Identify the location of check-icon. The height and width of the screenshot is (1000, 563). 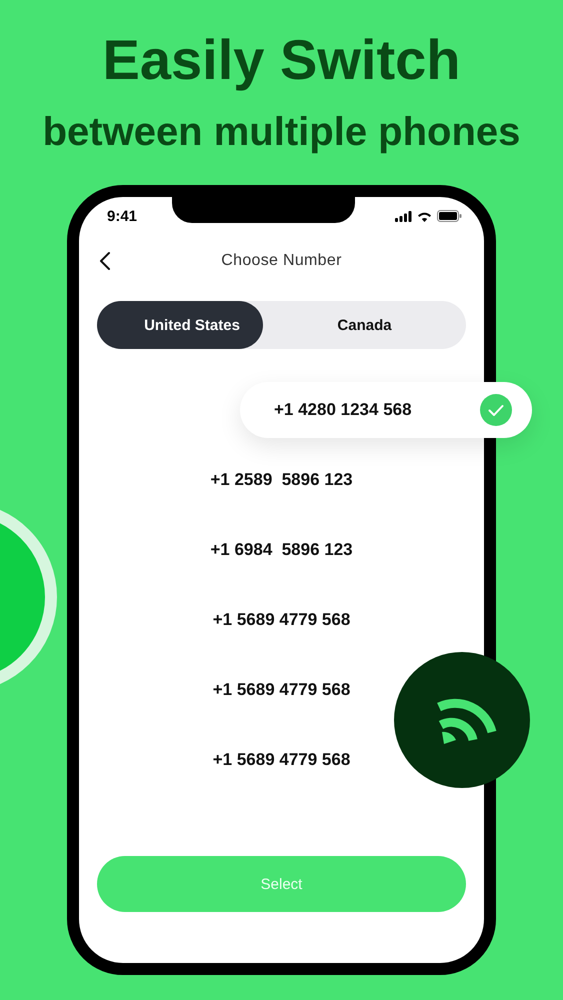
(496, 410).